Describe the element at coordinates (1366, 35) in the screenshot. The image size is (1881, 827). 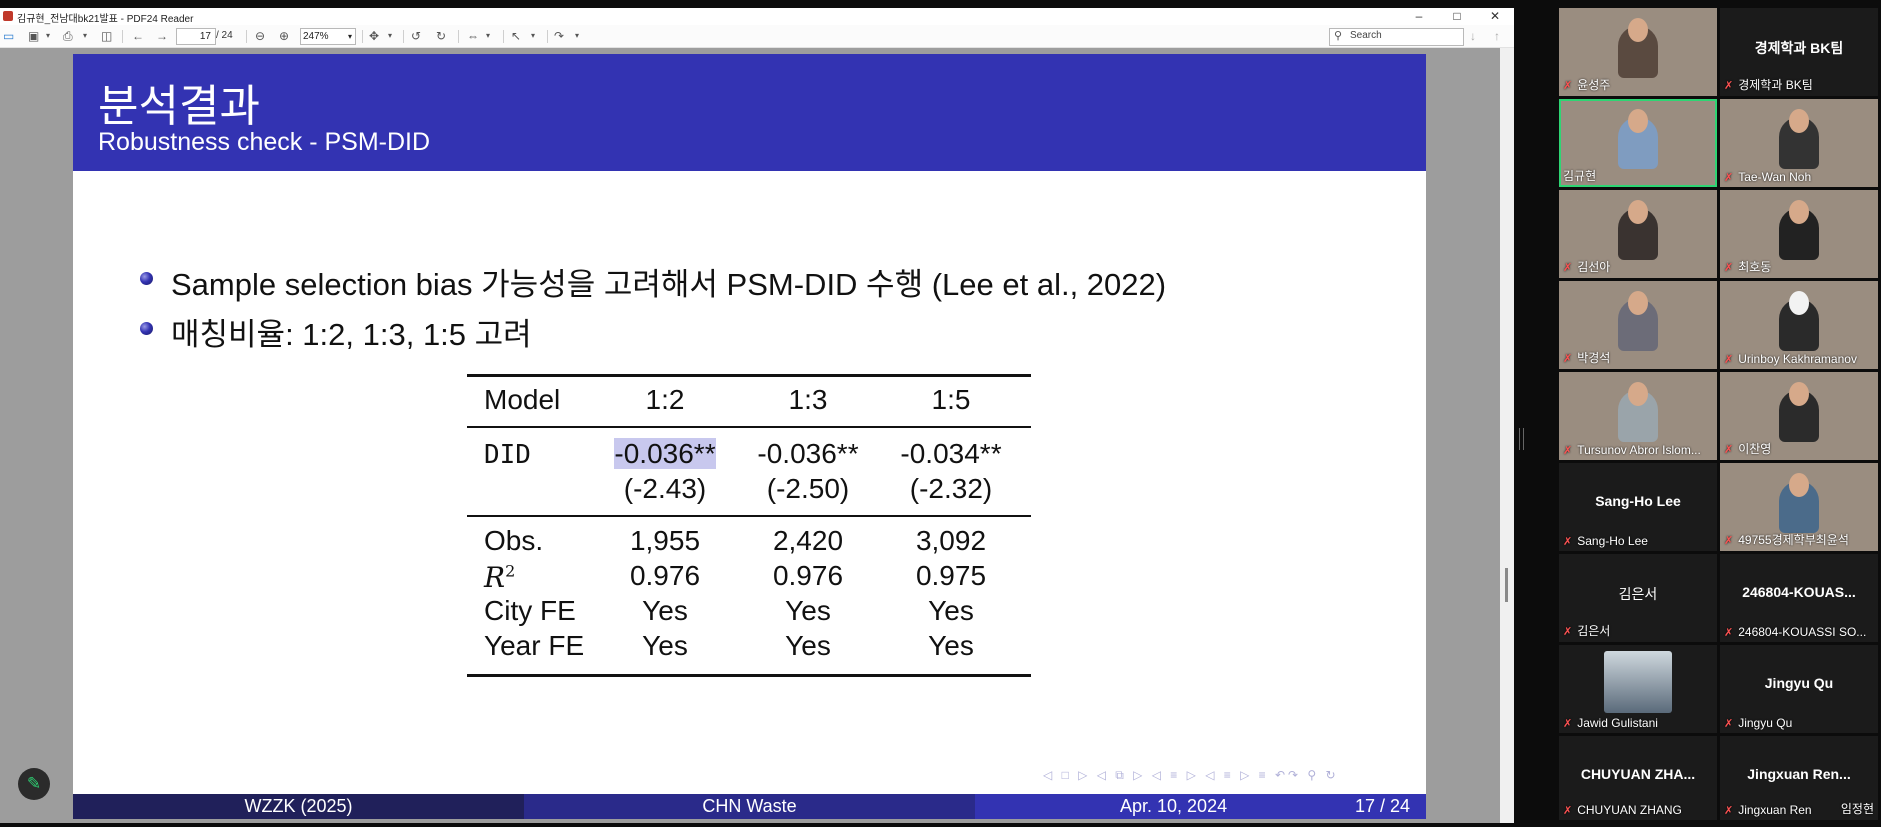
I see `search-placeholder: Search` at that location.